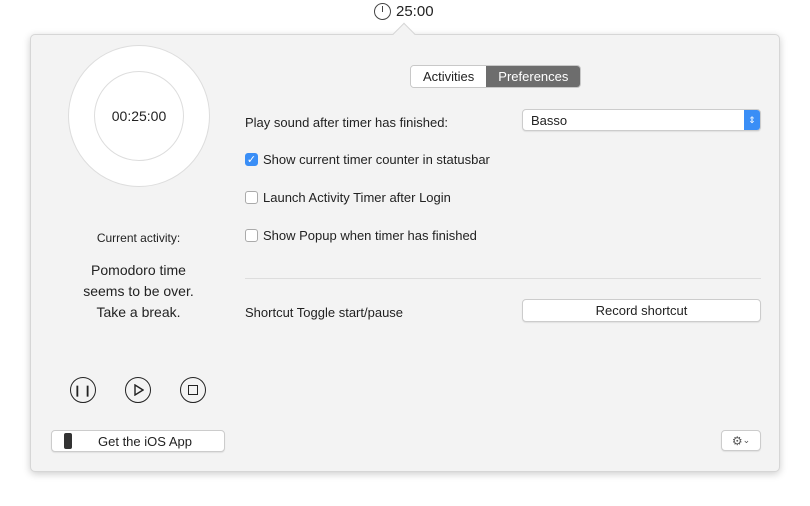  What do you see at coordinates (324, 312) in the screenshot?
I see `shortcut-label: Shortcut Toggle start/pause` at bounding box center [324, 312].